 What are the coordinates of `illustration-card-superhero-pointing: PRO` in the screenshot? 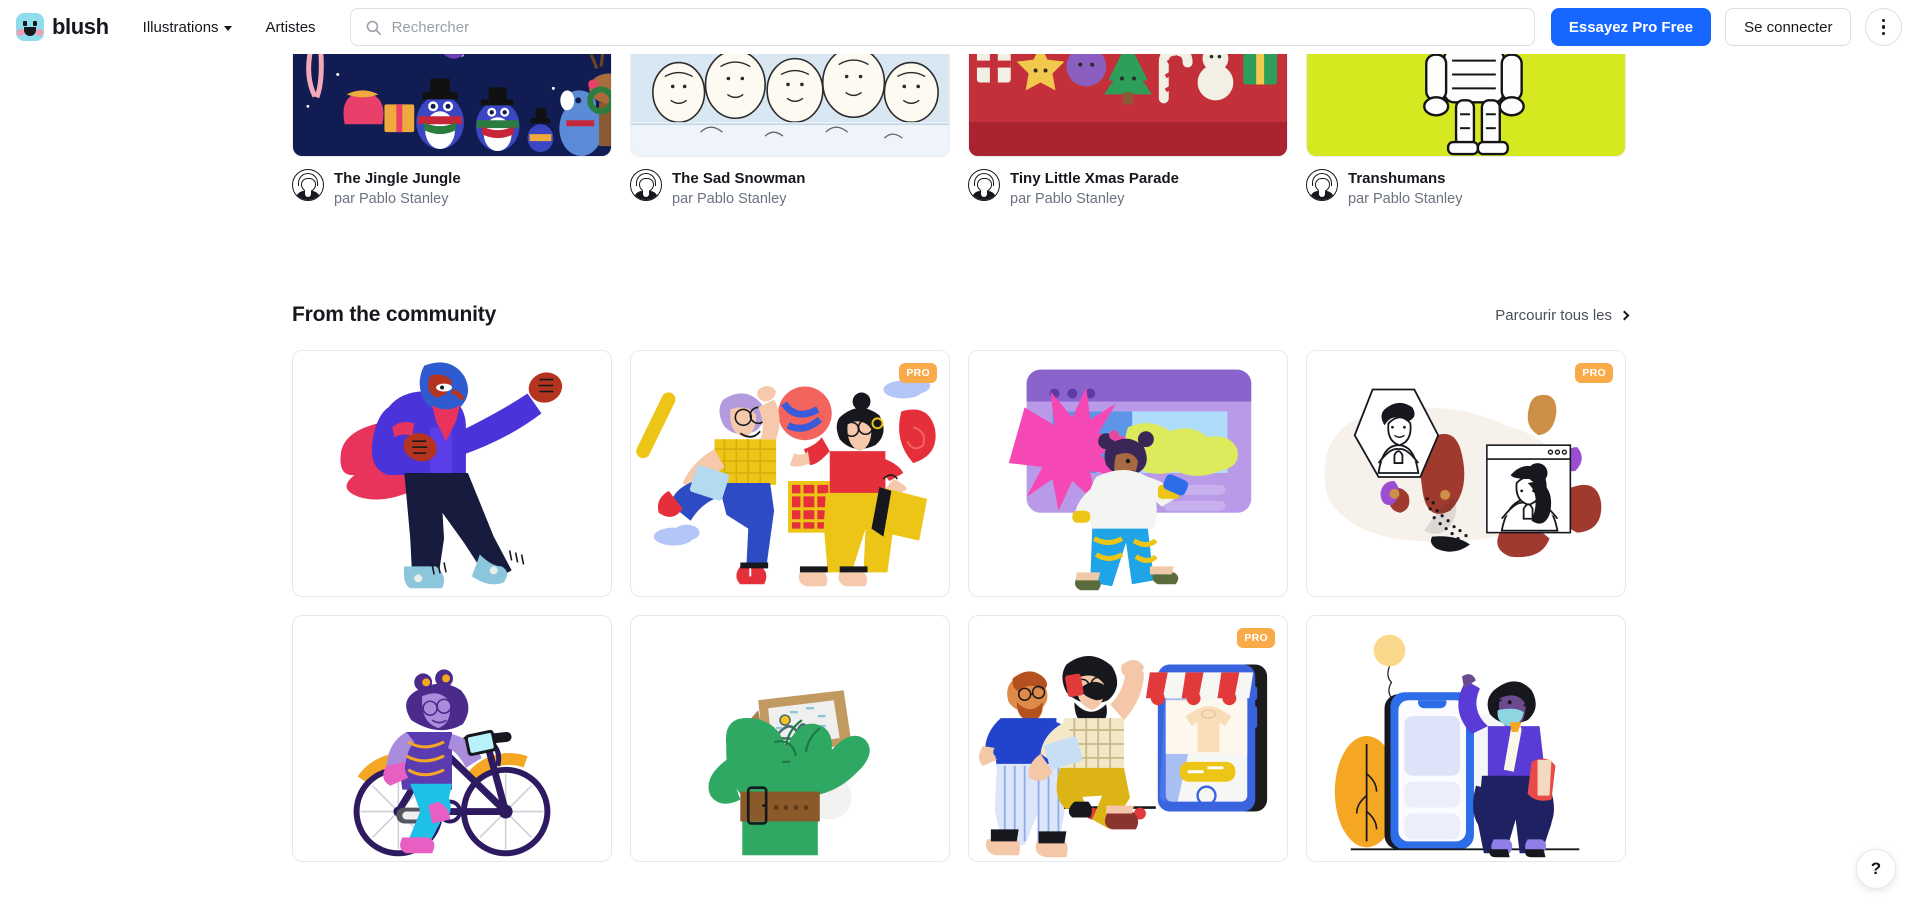 It's located at (452, 473).